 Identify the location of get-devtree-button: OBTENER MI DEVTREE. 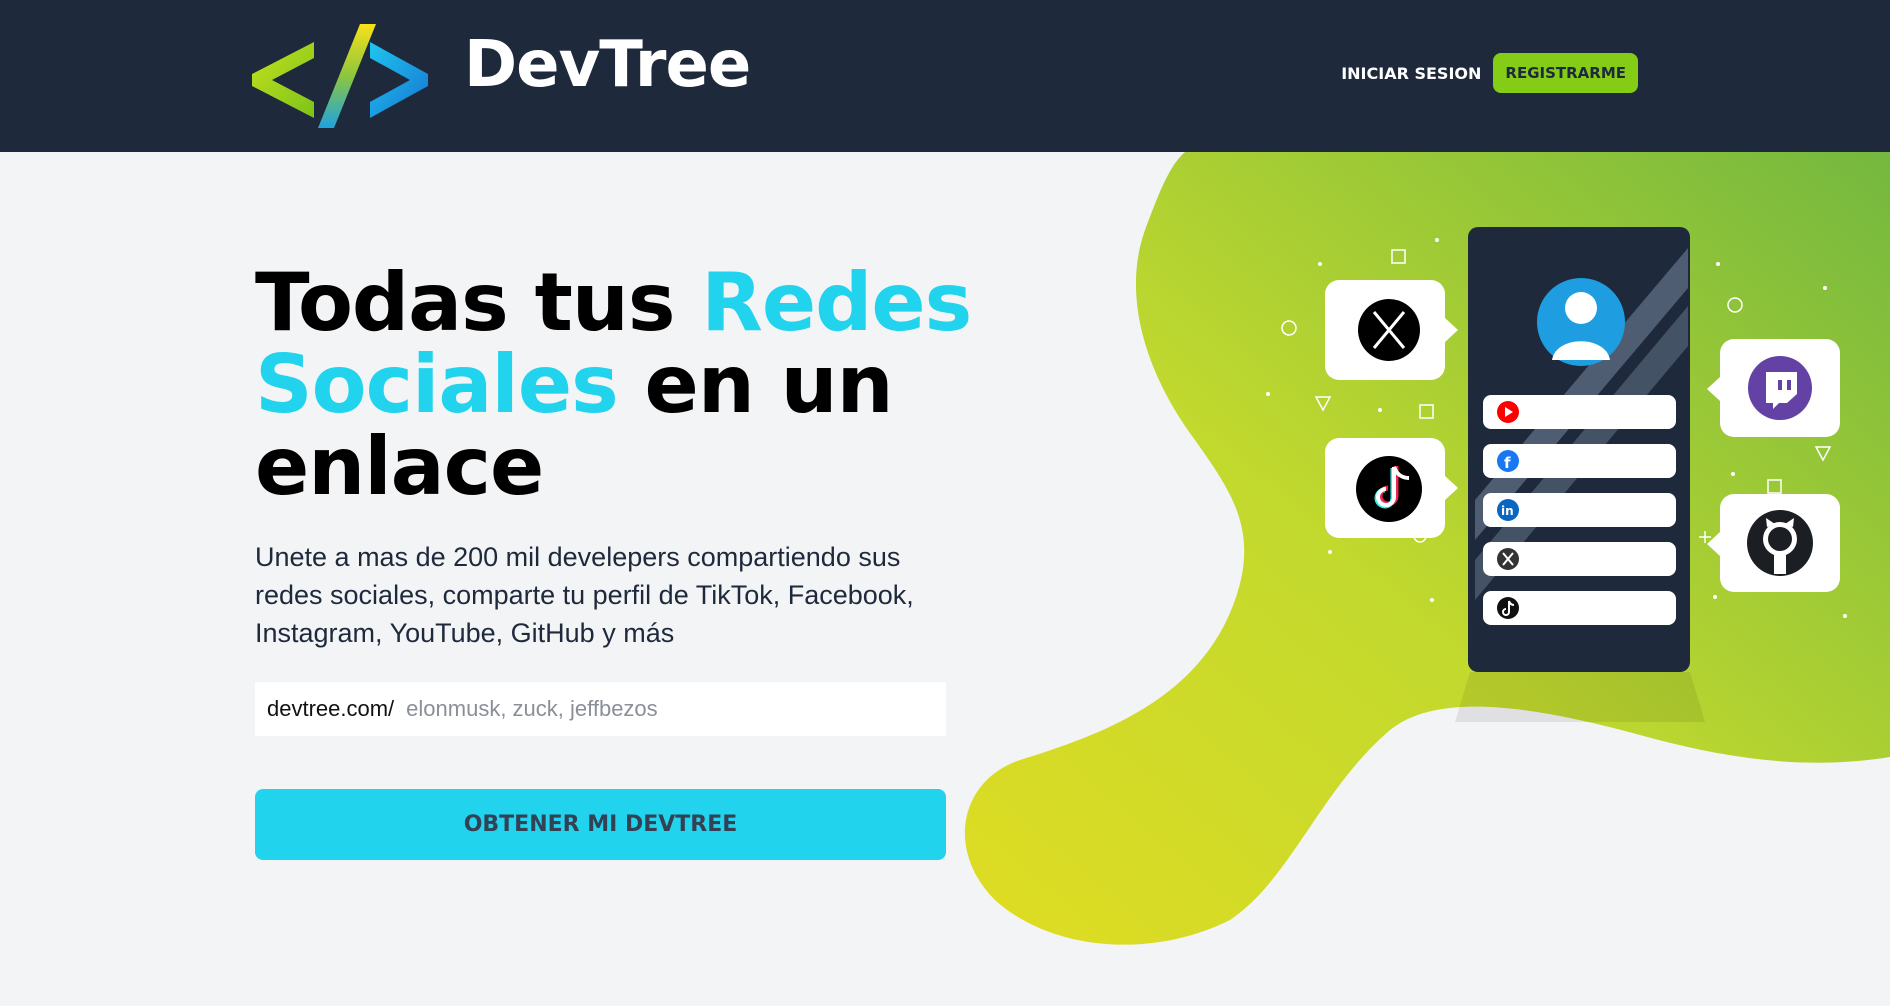
(600, 824).